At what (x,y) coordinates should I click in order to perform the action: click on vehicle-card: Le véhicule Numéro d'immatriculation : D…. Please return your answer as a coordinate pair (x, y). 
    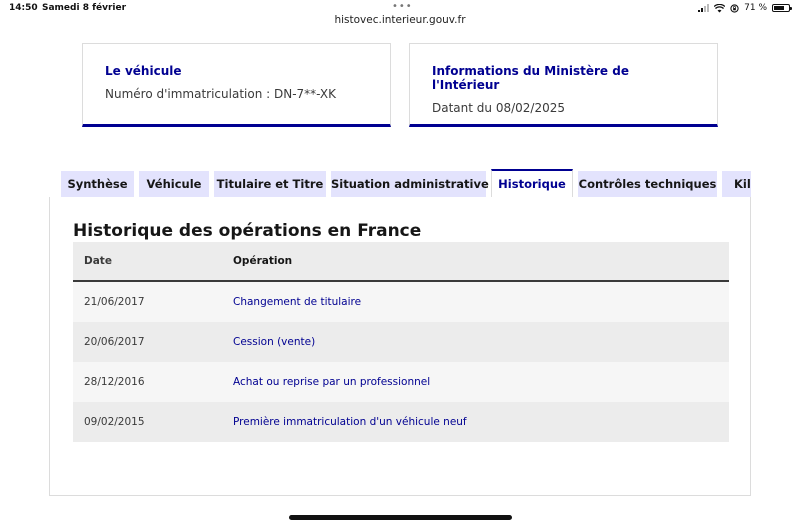
    Looking at the image, I should click on (236, 85).